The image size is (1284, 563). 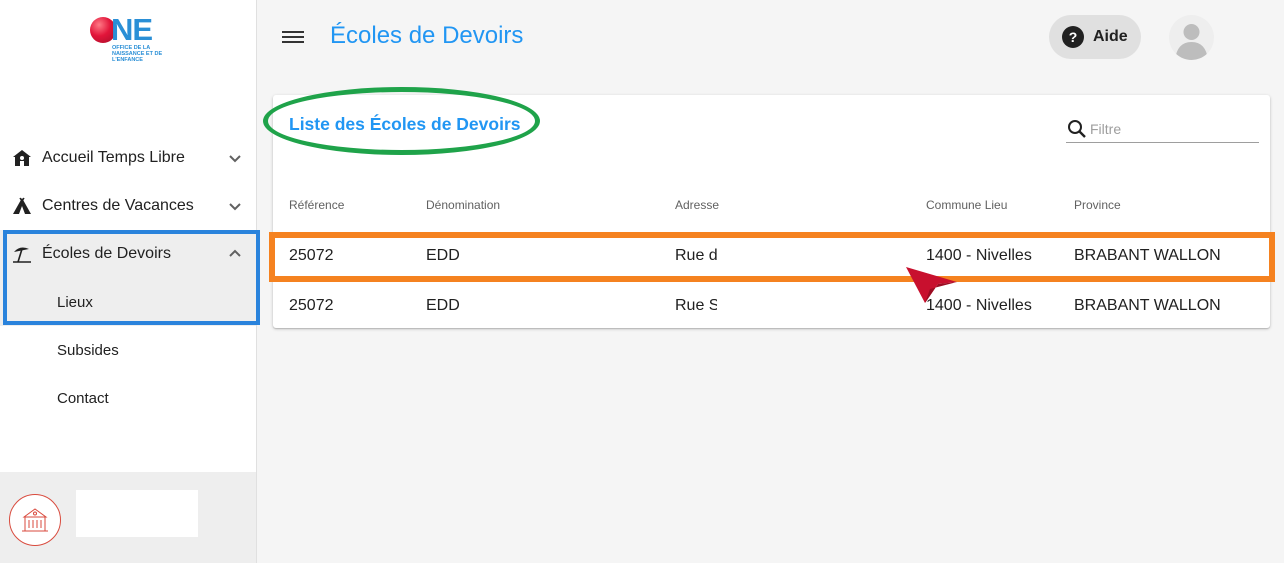 I want to click on sidebar-item-ecoles-de-devoirs: Écoles de Devoirs, so click(x=128, y=254).